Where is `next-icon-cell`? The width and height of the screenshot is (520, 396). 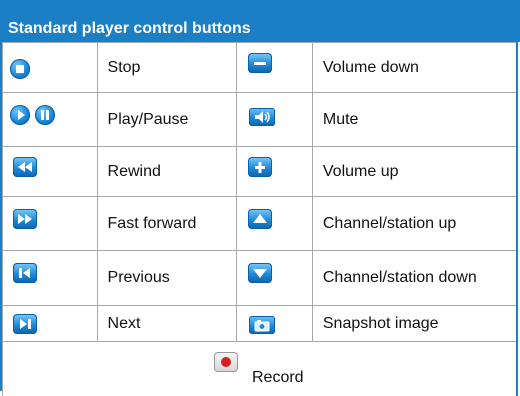 next-icon-cell is located at coordinates (50, 324).